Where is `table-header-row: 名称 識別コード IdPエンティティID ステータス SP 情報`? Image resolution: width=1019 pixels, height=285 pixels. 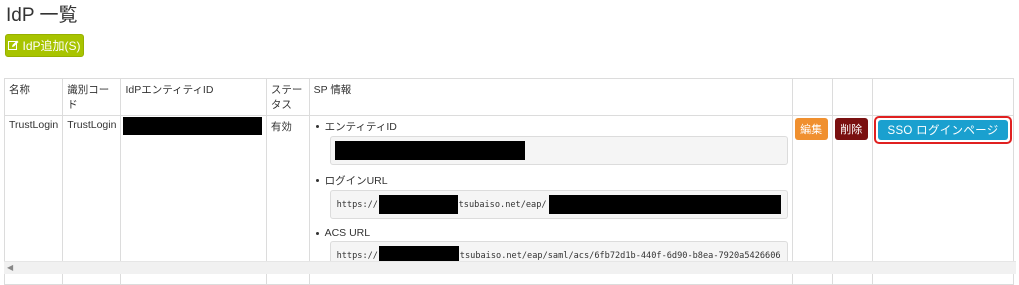 table-header-row: 名称 識別コード IdPエンティティID ステータス SP 情報 is located at coordinates (508, 97).